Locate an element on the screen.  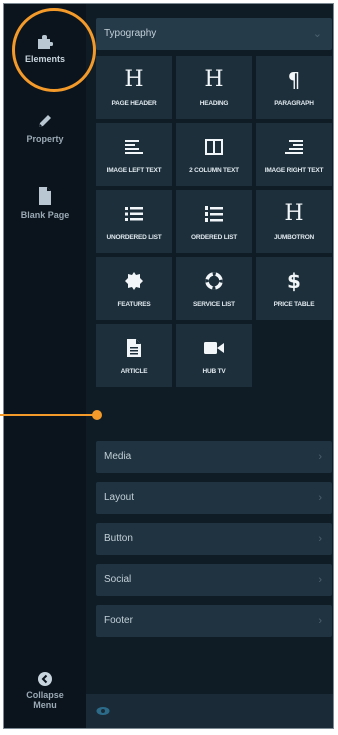
align-left-icon is located at coordinates (134, 147).